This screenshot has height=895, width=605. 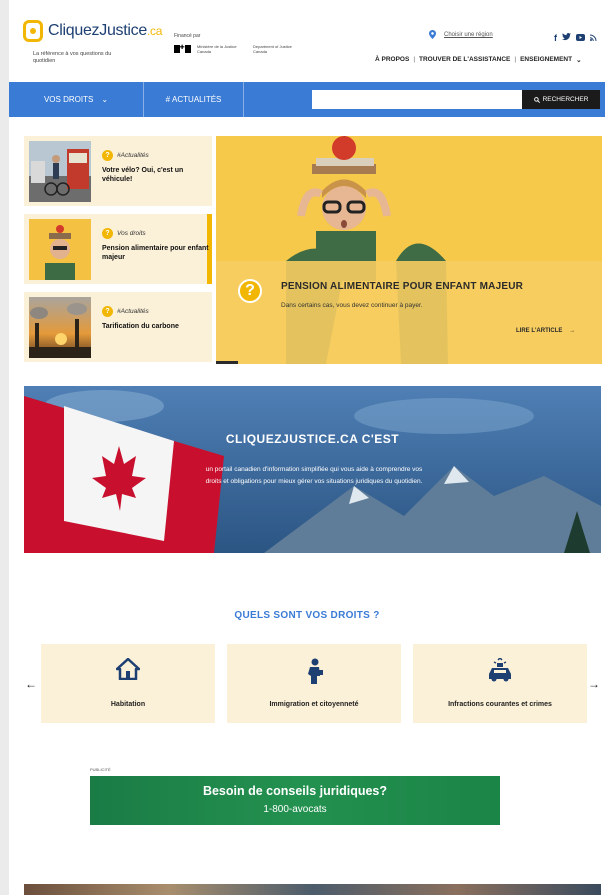 What do you see at coordinates (100, 769) in the screenshot?
I see `ad-label: PUBLICITÉ` at bounding box center [100, 769].